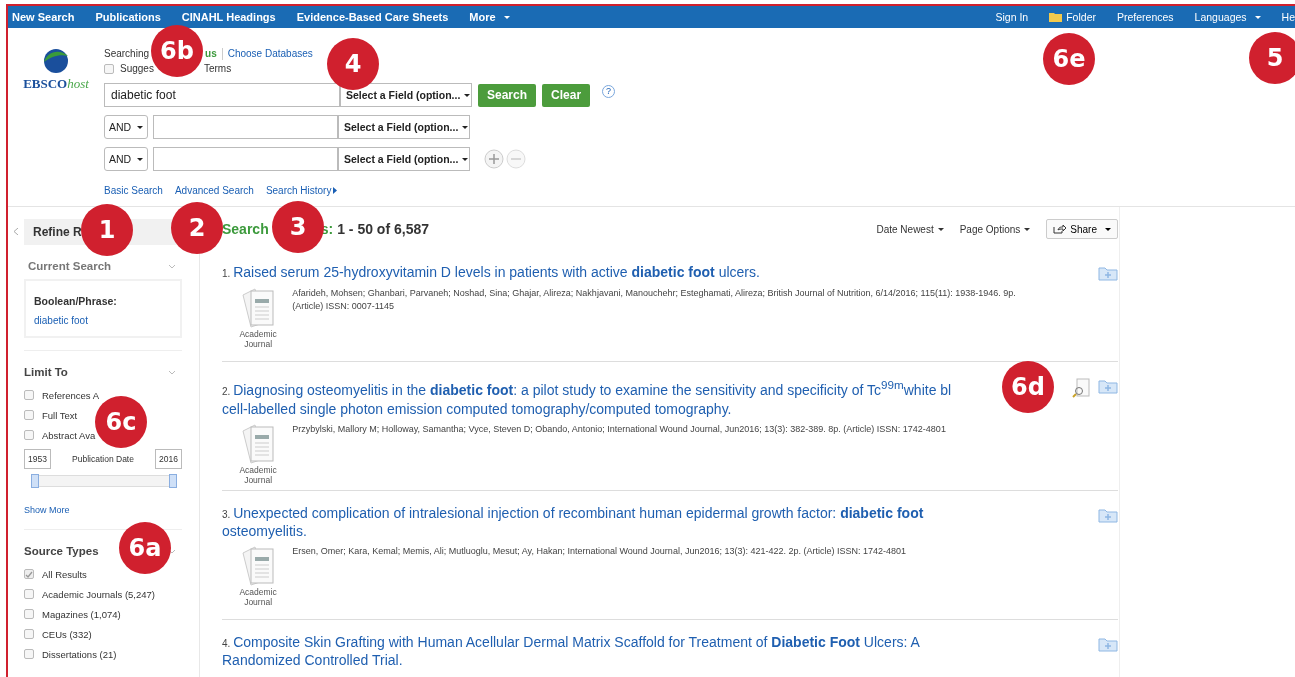 This screenshot has width=1295, height=677. Describe the element at coordinates (298, 227) in the screenshot. I see `callout-marker: 3` at that location.